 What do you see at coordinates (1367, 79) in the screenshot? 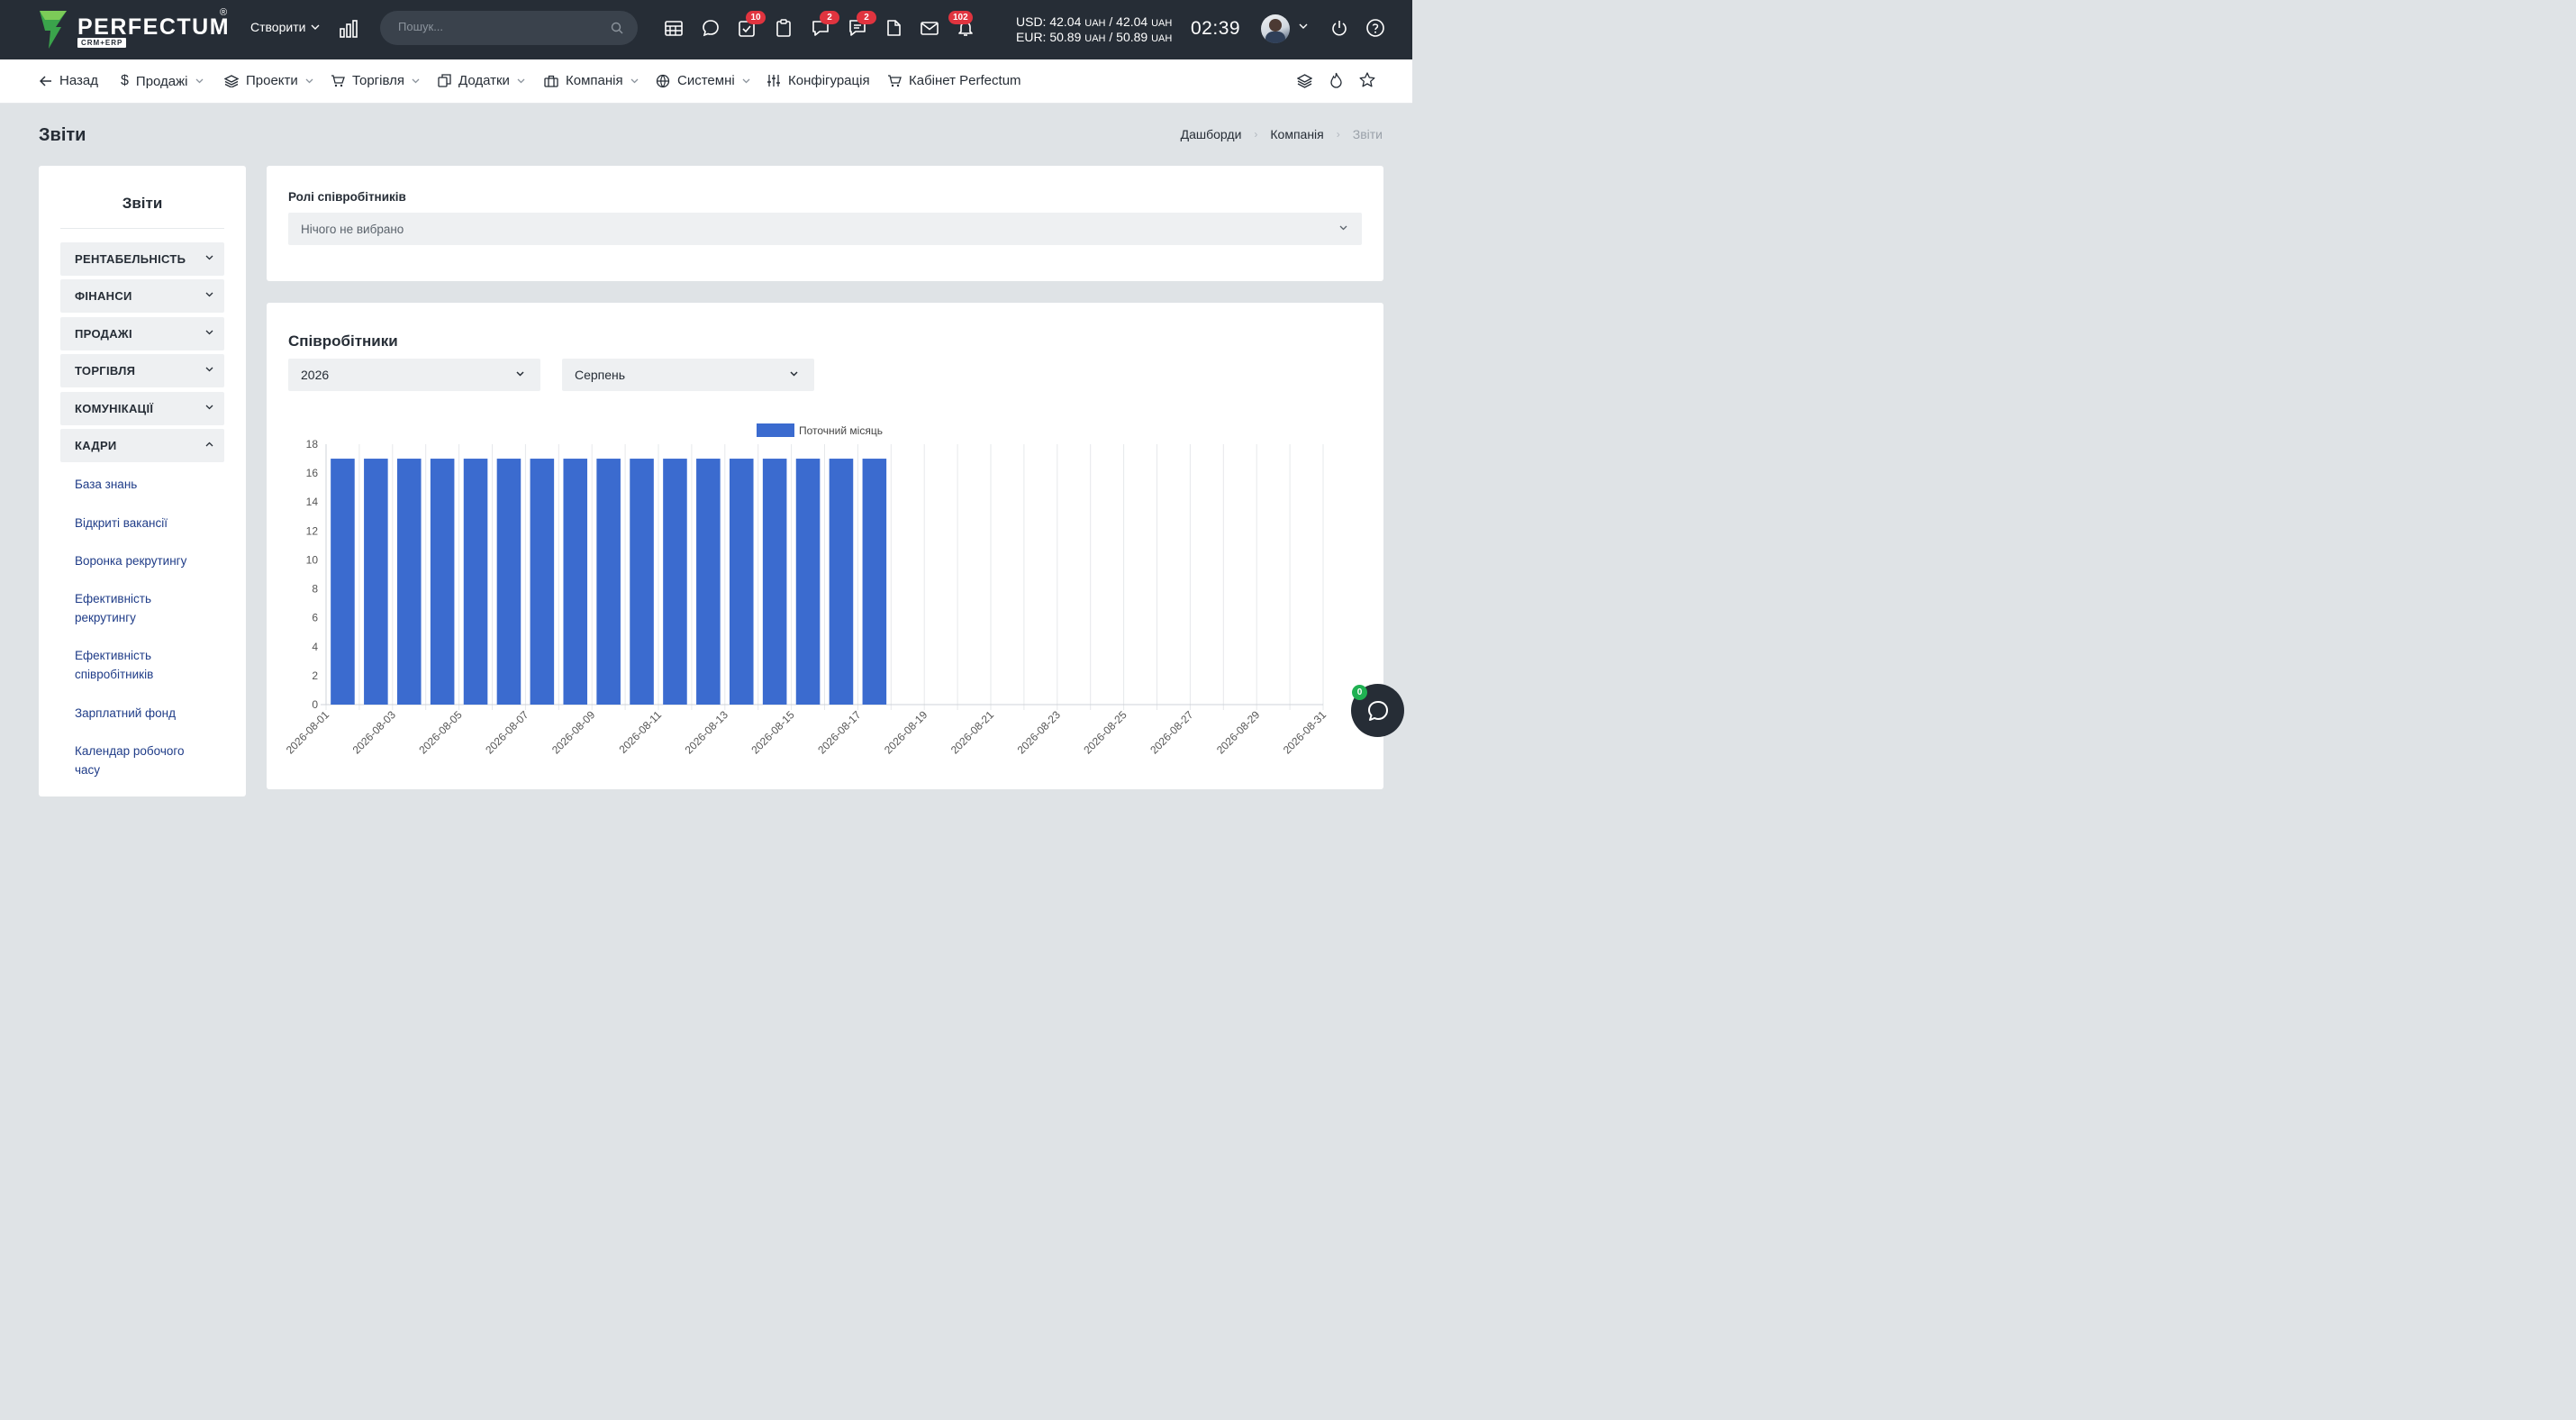
I see `star-icon` at bounding box center [1367, 79].